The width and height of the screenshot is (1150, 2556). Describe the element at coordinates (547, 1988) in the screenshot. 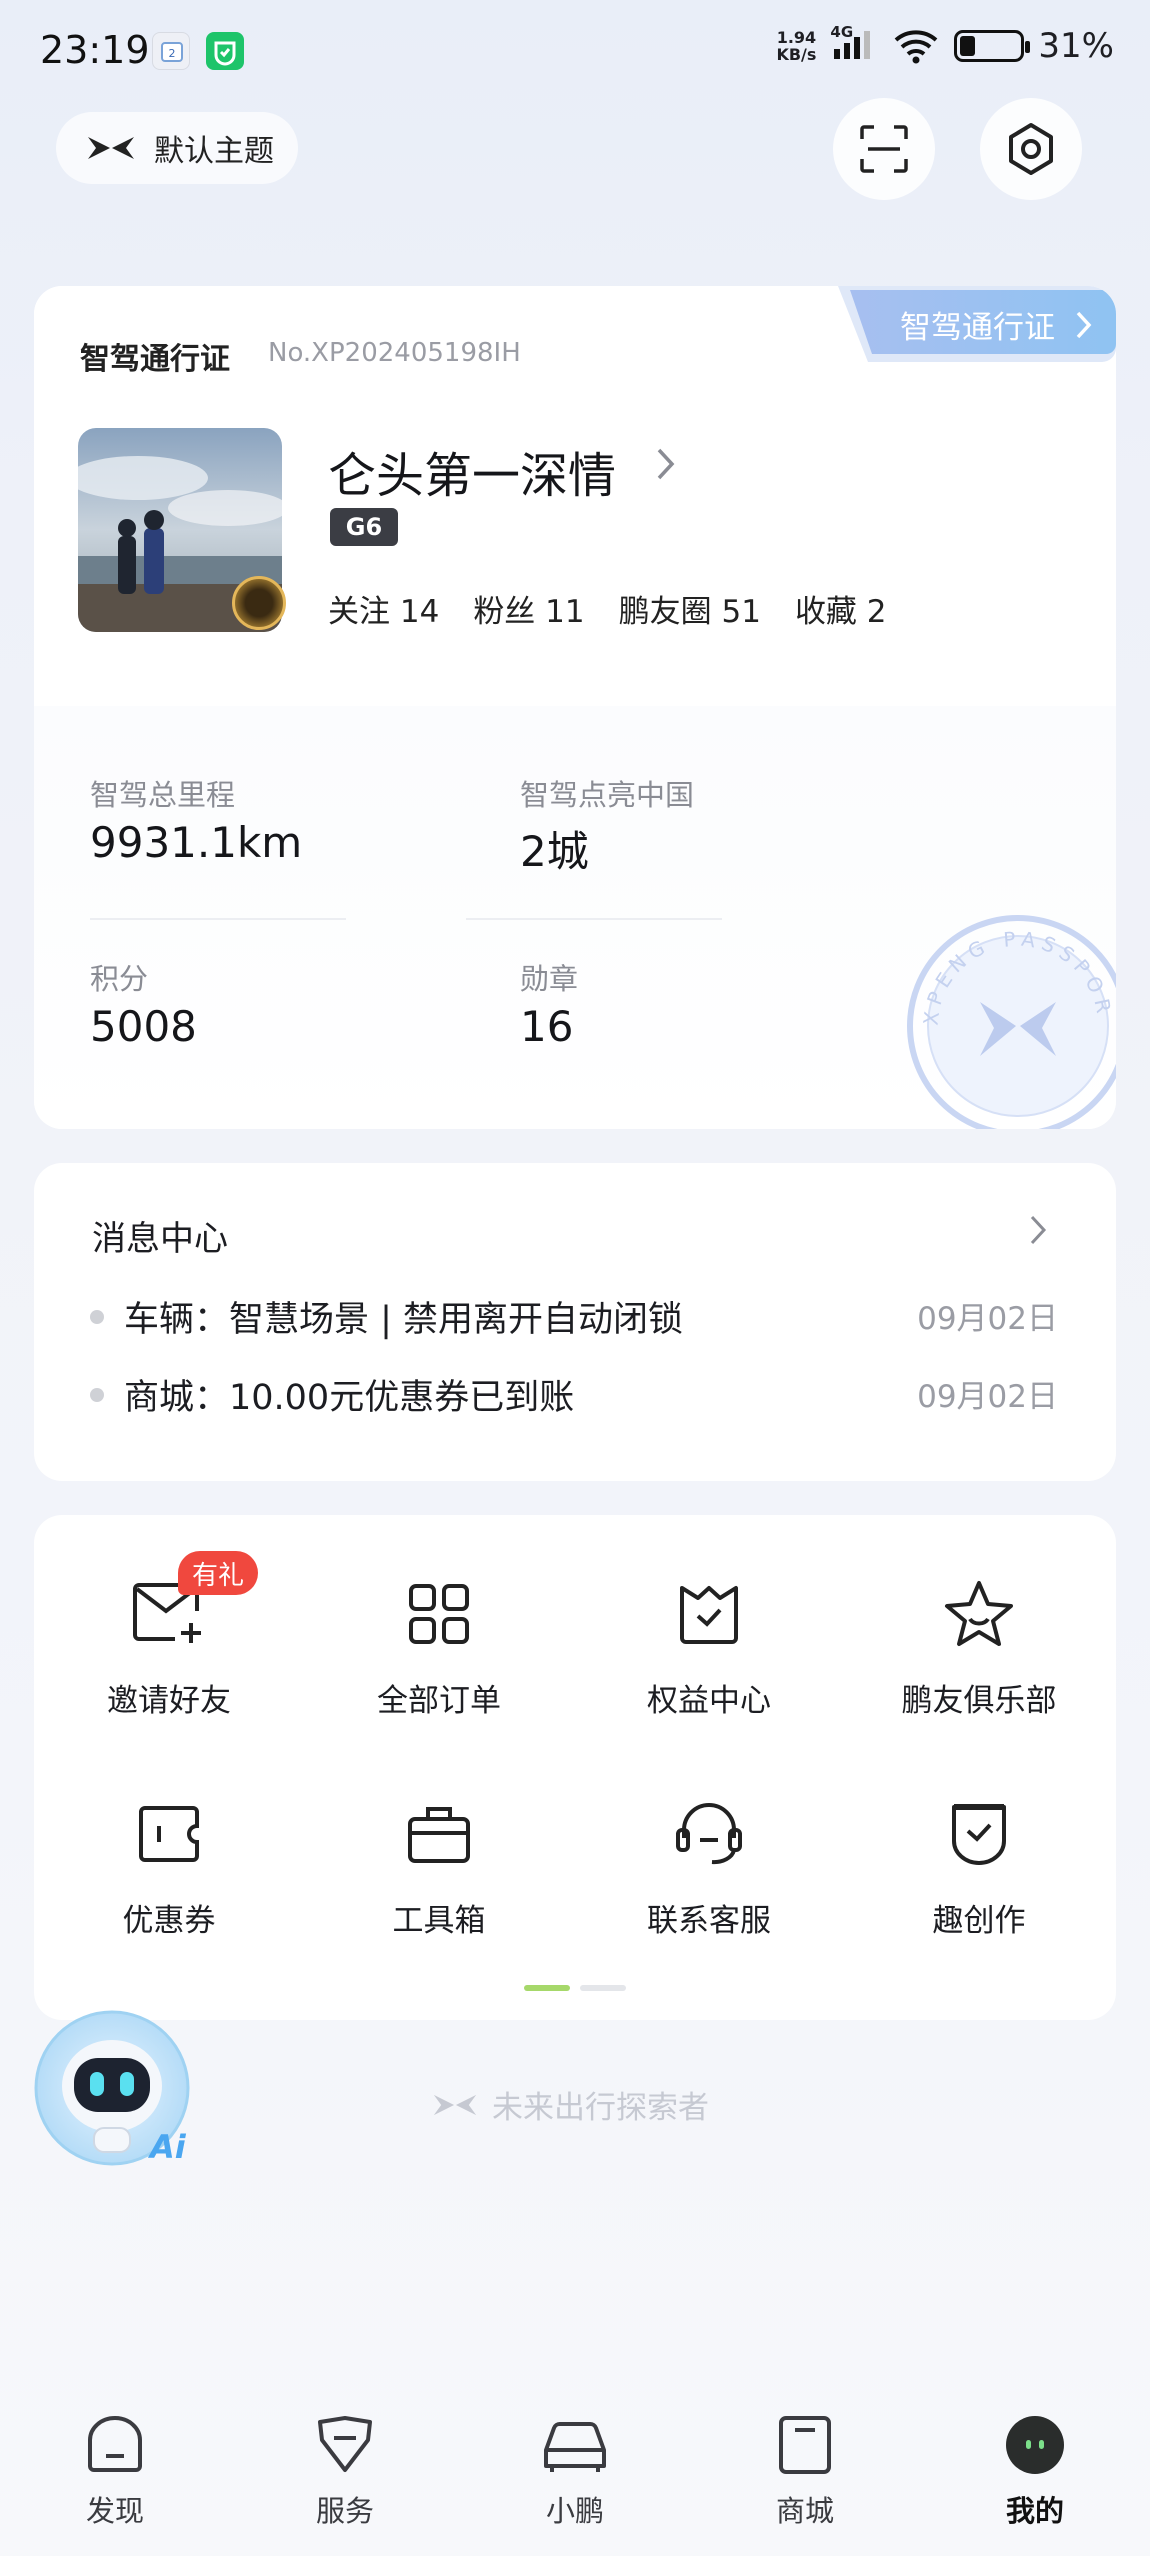

I see `pager-active` at that location.